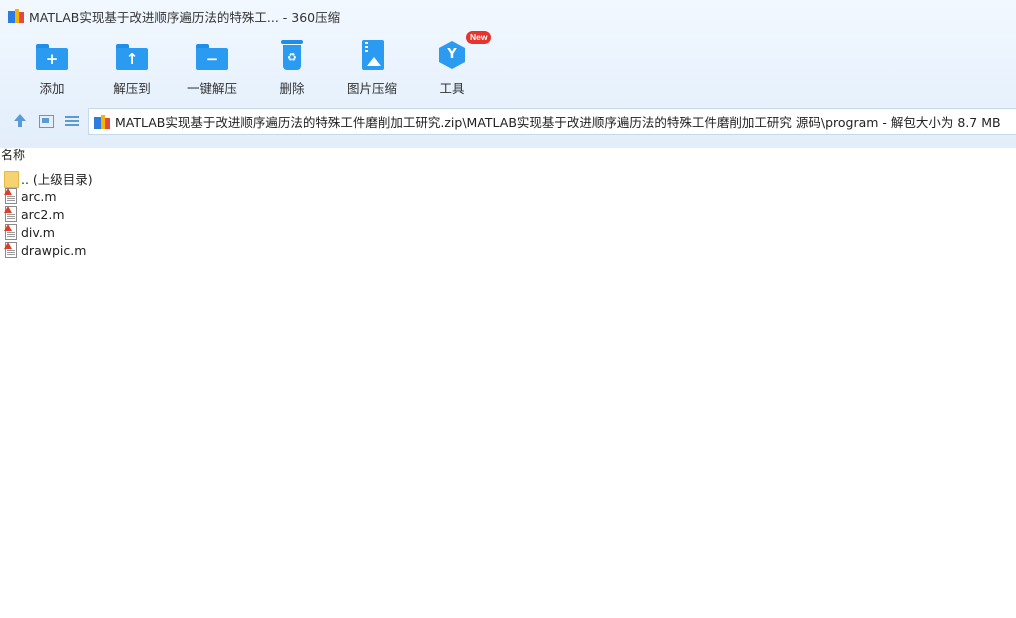 This screenshot has height=618, width=1016. I want to click on new-badge: New, so click(479, 37).